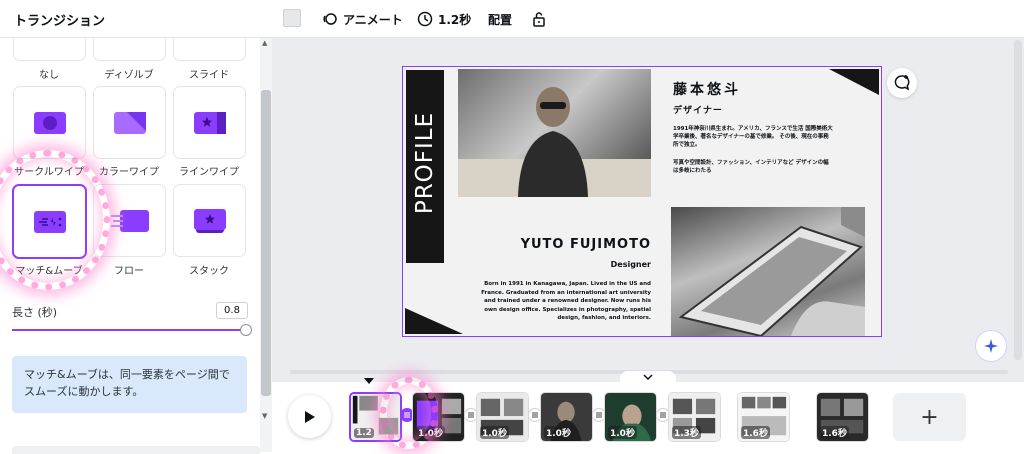  I want to click on arrange-label: 配置, so click(500, 19).